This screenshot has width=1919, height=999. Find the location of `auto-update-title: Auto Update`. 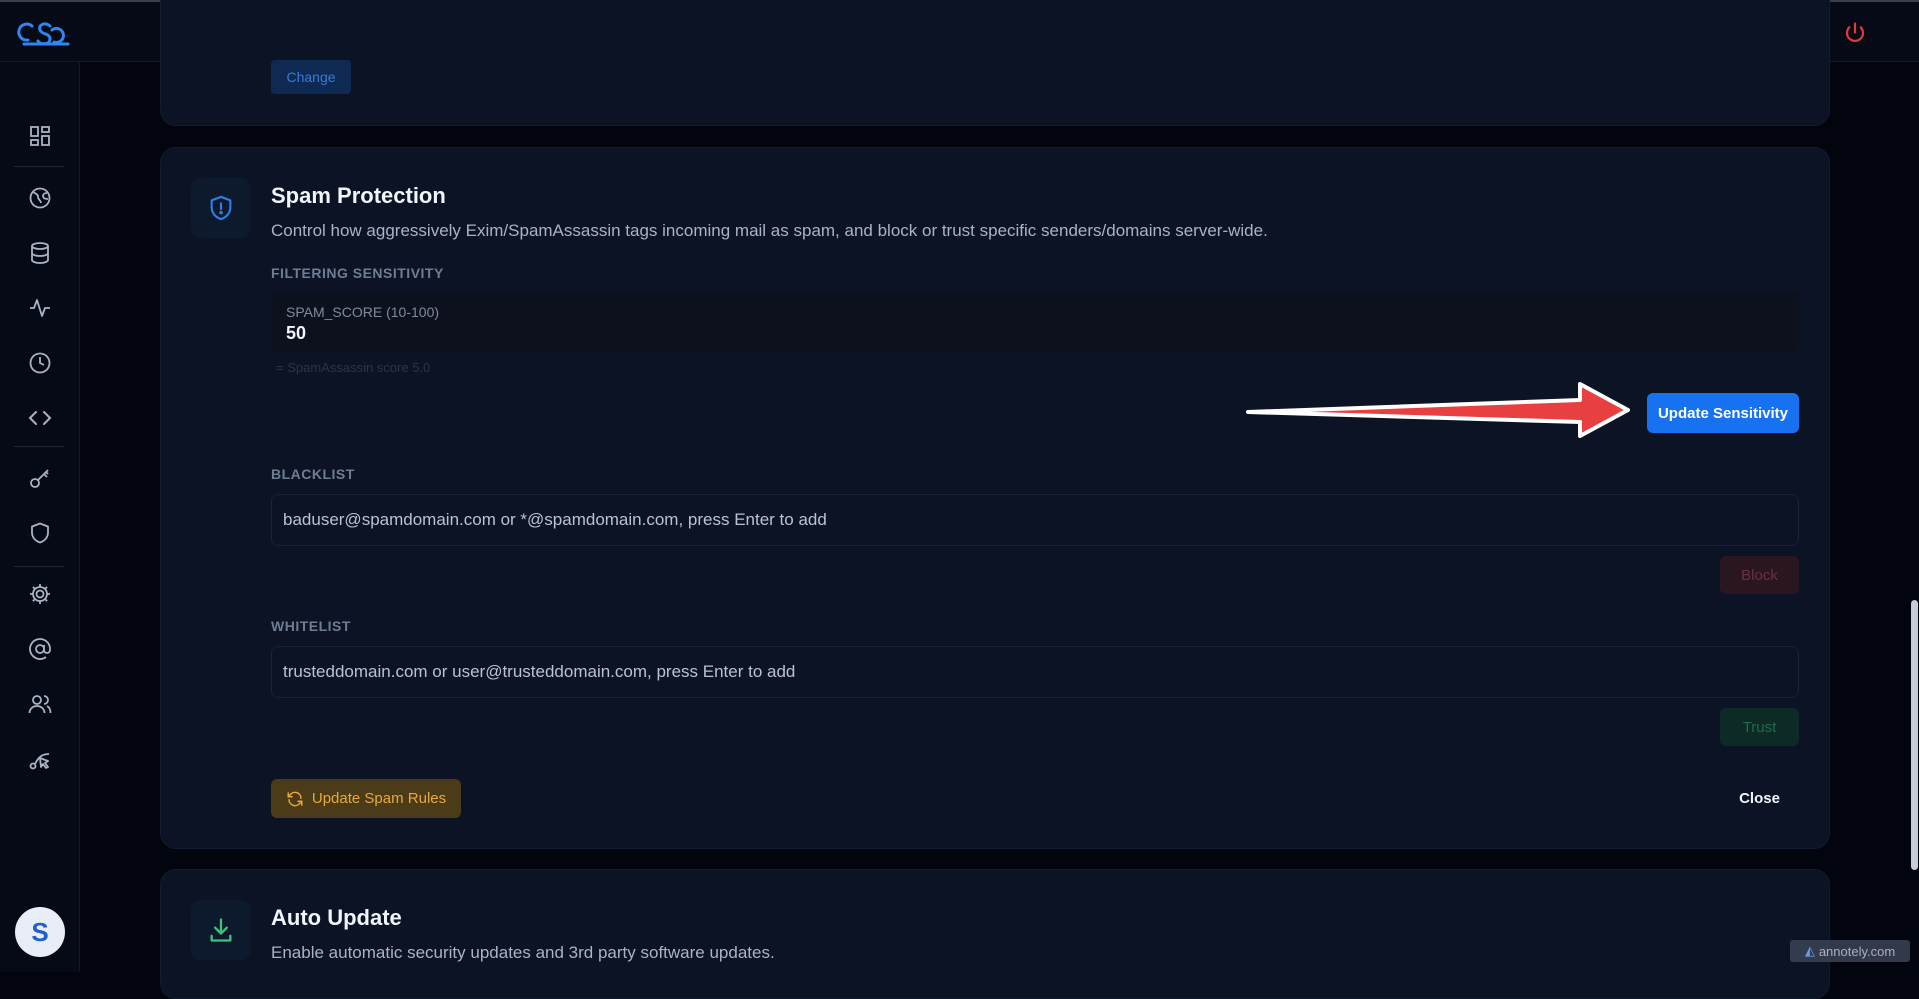

auto-update-title: Auto Update is located at coordinates (336, 917).